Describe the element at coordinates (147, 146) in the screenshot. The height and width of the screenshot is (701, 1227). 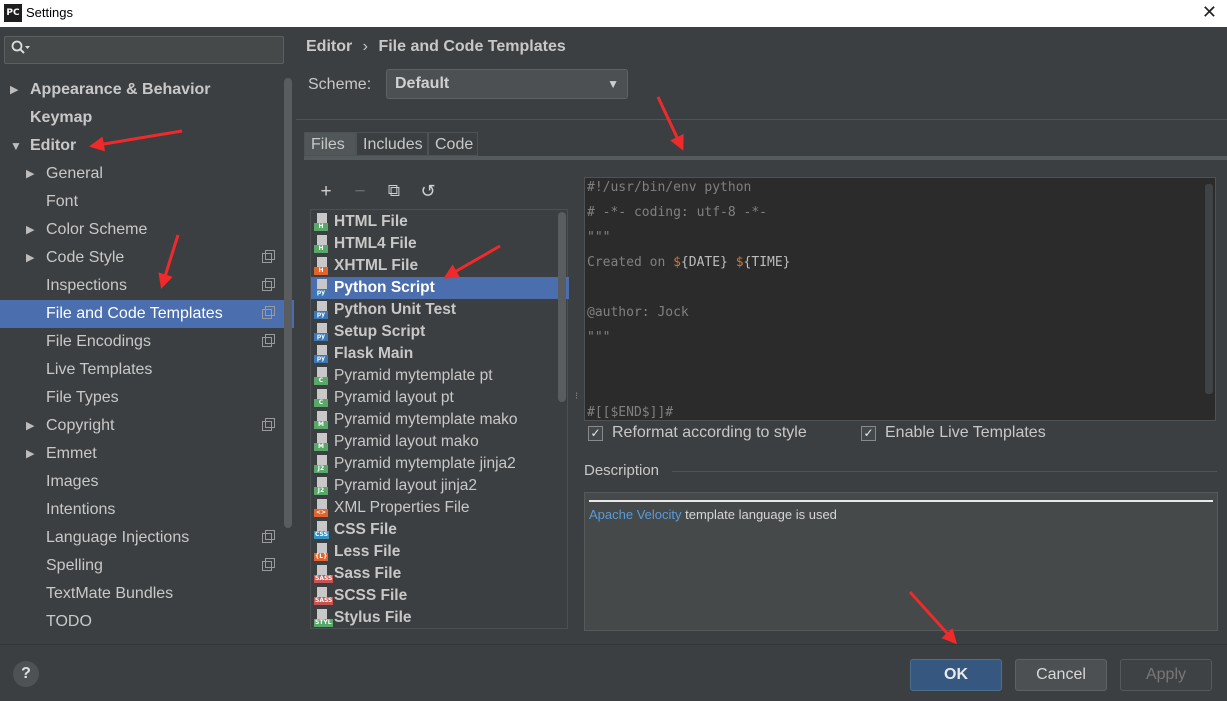
I see `sidebar-item-editor: ▼ Editor` at that location.